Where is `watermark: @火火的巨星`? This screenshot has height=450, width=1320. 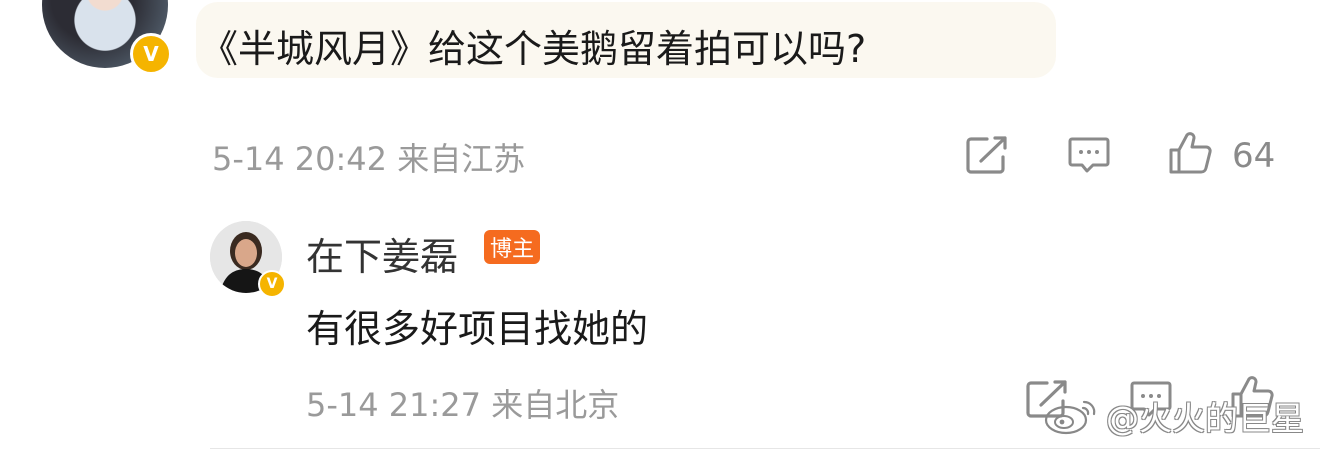
watermark: @火火的巨星 is located at coordinates (1172, 416).